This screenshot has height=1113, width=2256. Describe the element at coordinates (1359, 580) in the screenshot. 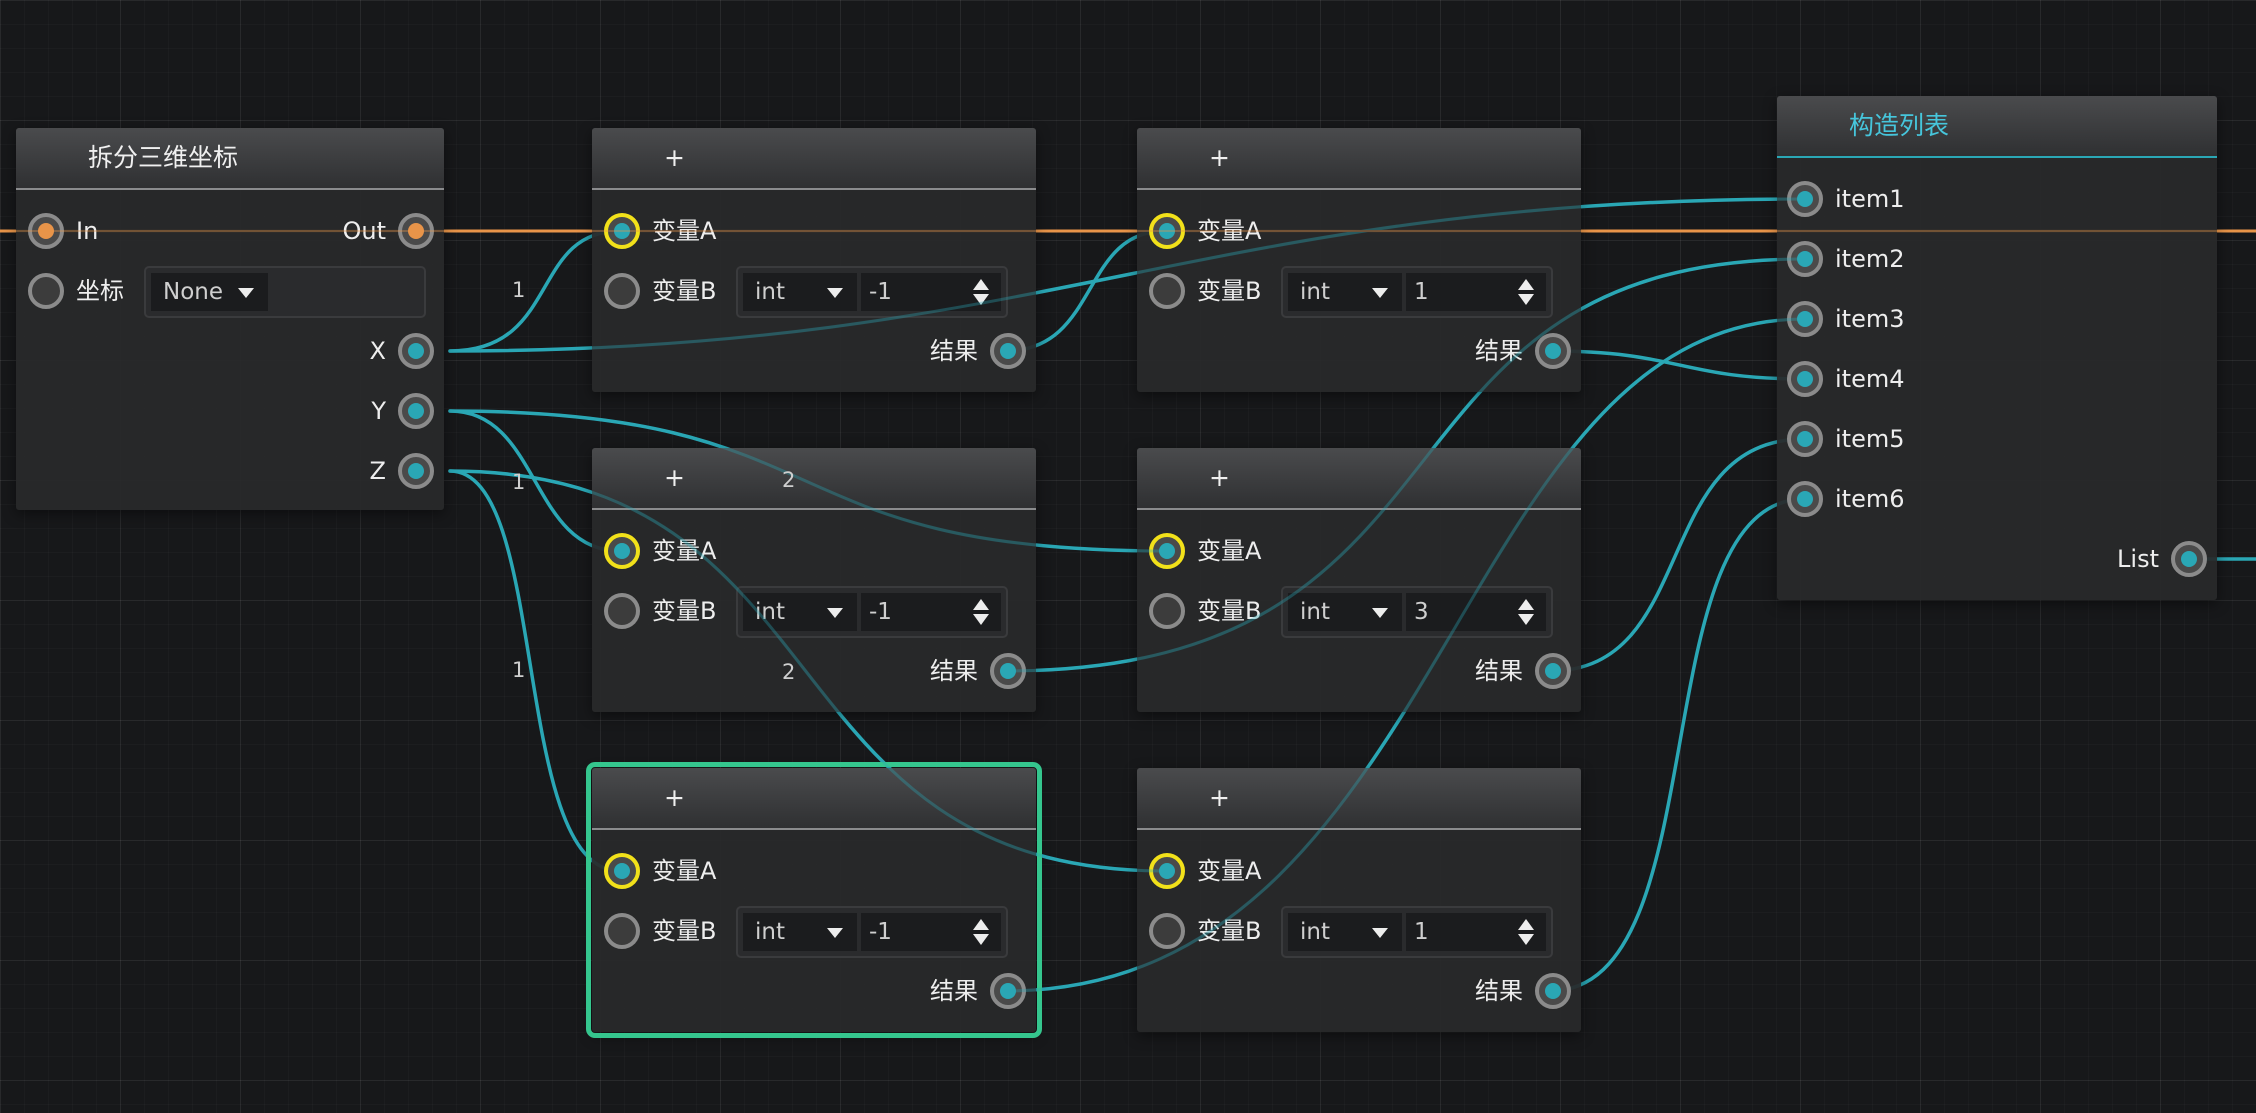

I see `add-node: + 变量A 变量B int 3 结果` at that location.